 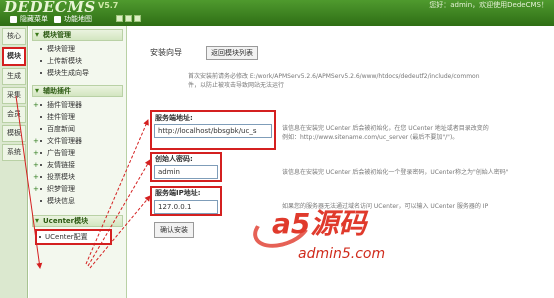 What do you see at coordinates (488, 5) in the screenshot?
I see `user-info: 您好：admin，欢迎使用DedeCMS！` at bounding box center [488, 5].